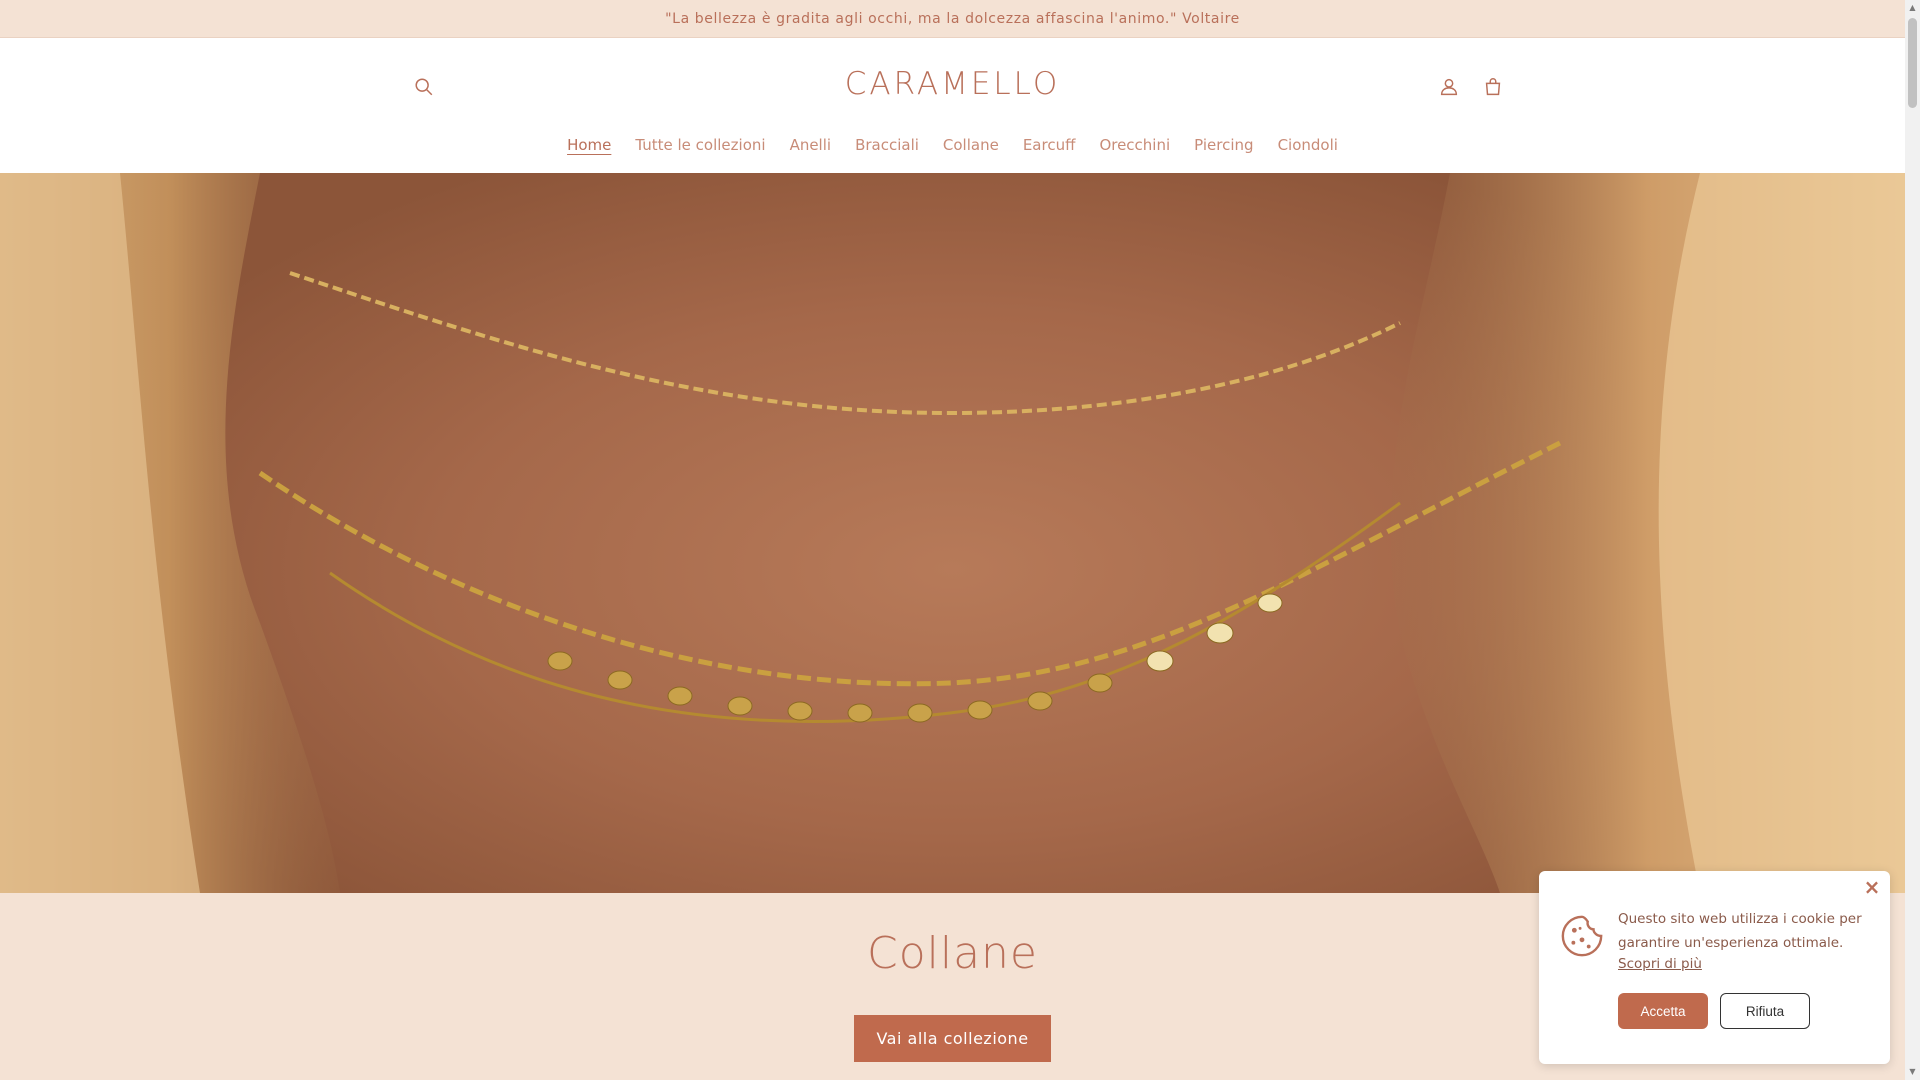 The image size is (1920, 1080). What do you see at coordinates (1049, 145) in the screenshot?
I see `nav-item-earcuff: Earcuff` at bounding box center [1049, 145].